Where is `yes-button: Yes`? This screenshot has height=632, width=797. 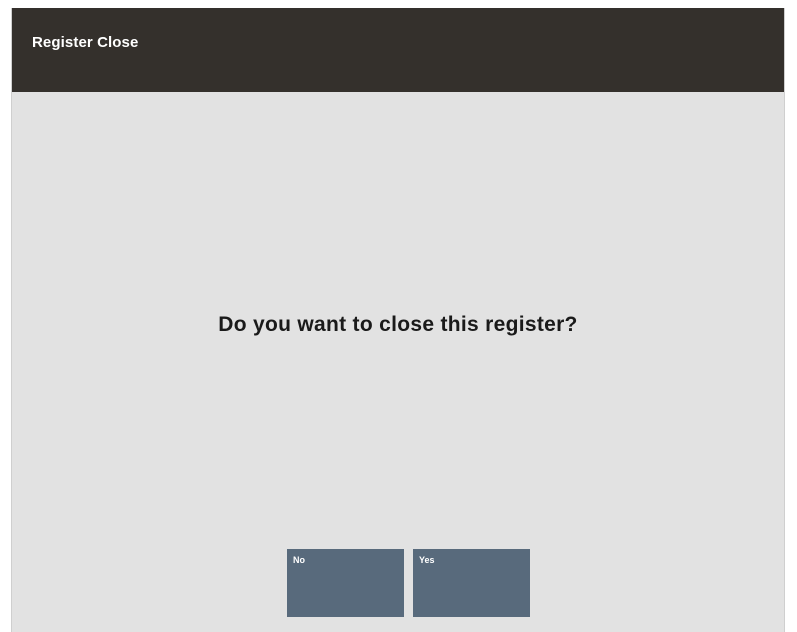 yes-button: Yes is located at coordinates (471, 583).